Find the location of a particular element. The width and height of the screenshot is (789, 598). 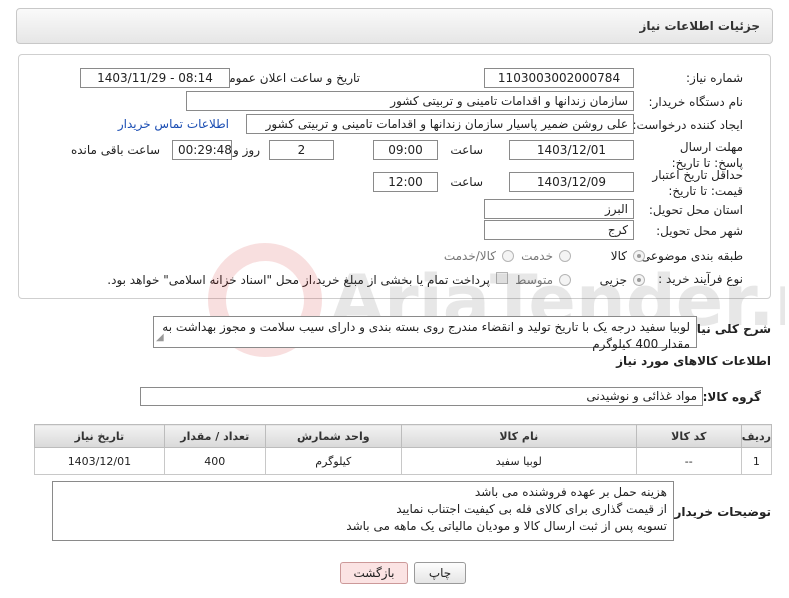

creator-label: ایجاد کننده درخواست: is located at coordinates (687, 125).